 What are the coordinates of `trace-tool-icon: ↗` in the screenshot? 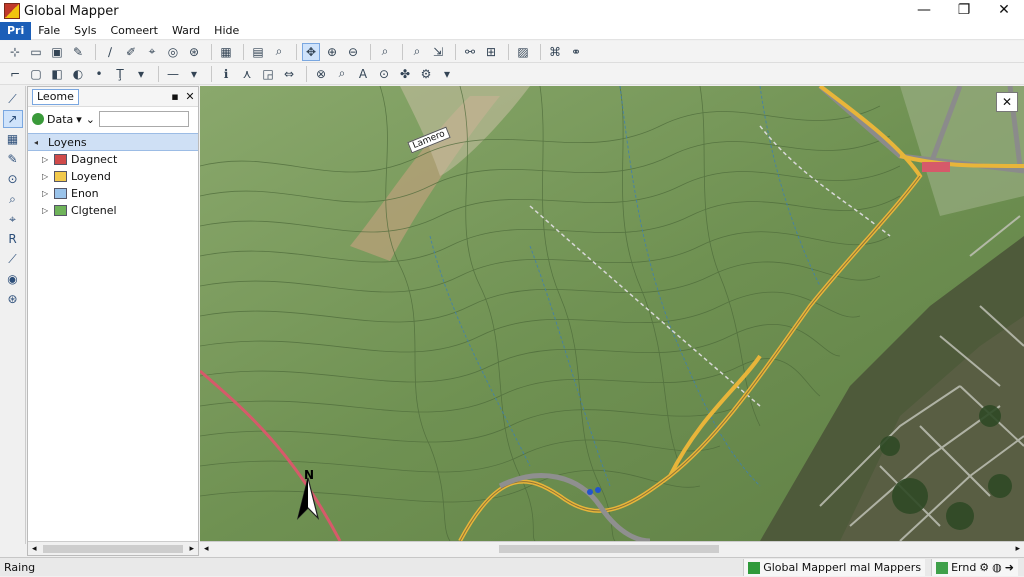 It's located at (12, 119).